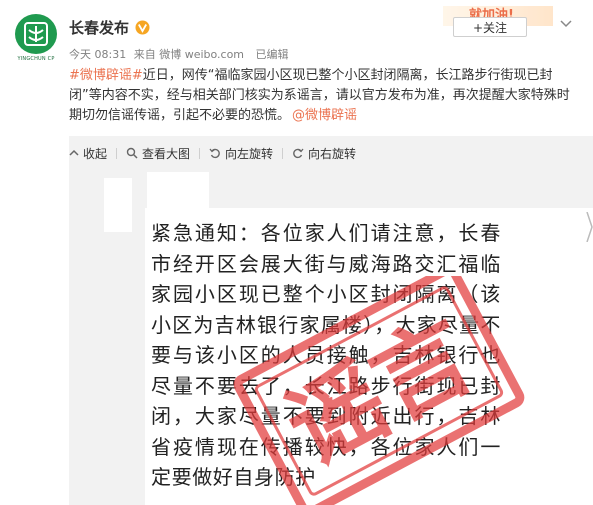  I want to click on edited-label: 已编辑, so click(272, 54).